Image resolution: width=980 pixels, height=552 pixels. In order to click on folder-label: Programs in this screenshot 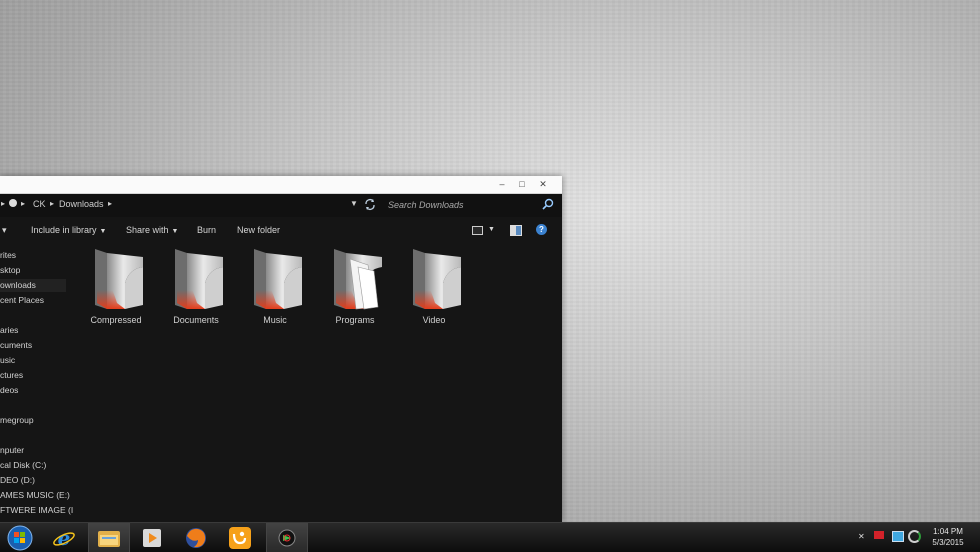, I will do `click(355, 320)`.